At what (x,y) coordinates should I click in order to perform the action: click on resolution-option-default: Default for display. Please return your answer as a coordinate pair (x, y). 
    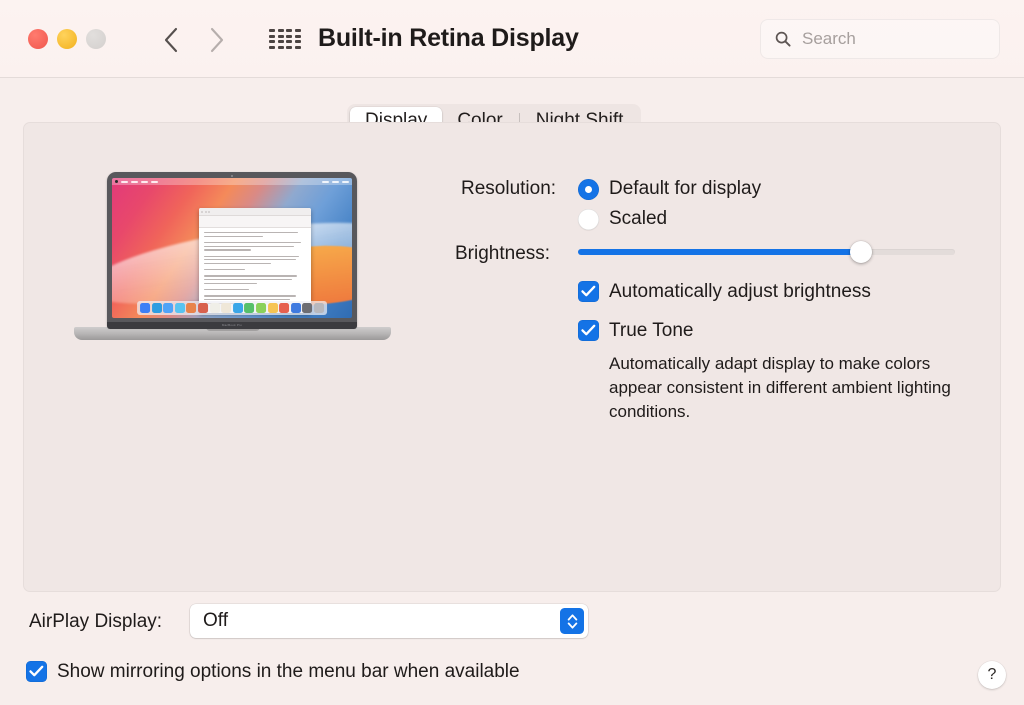
    Looking at the image, I should click on (669, 189).